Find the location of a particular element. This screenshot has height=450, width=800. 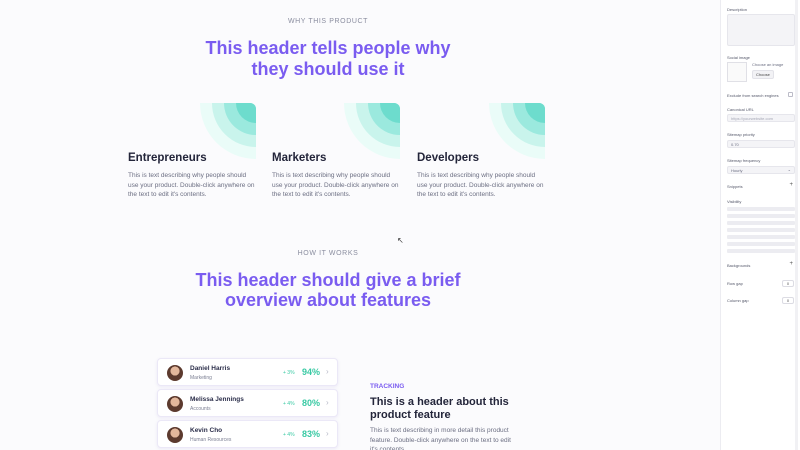

visibility-label: Visibility is located at coordinates (734, 201).